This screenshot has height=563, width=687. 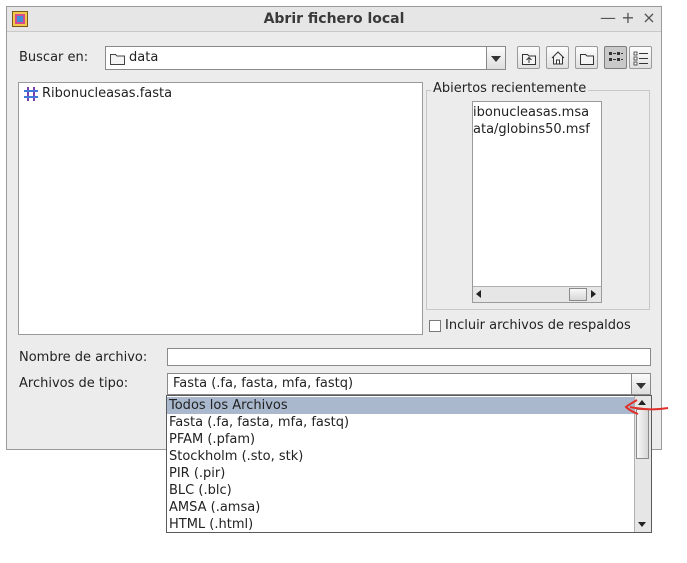 I want to click on backup-checkbox, so click(x=435, y=326).